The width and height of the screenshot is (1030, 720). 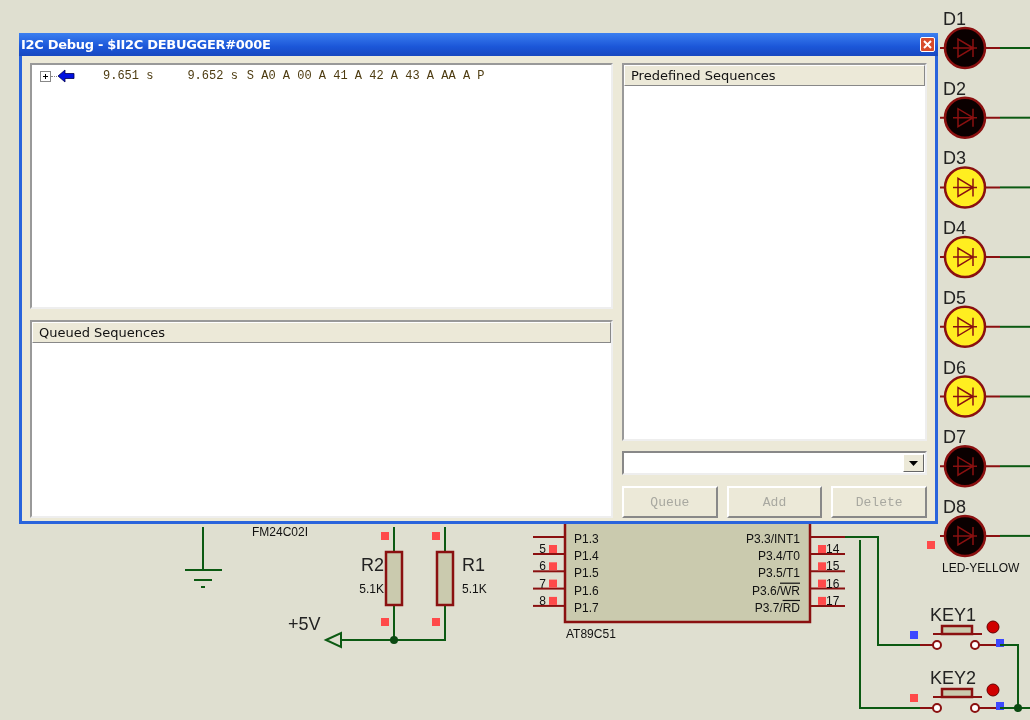 What do you see at coordinates (586, 573) in the screenshot?
I see `pin-name: P1.5` at bounding box center [586, 573].